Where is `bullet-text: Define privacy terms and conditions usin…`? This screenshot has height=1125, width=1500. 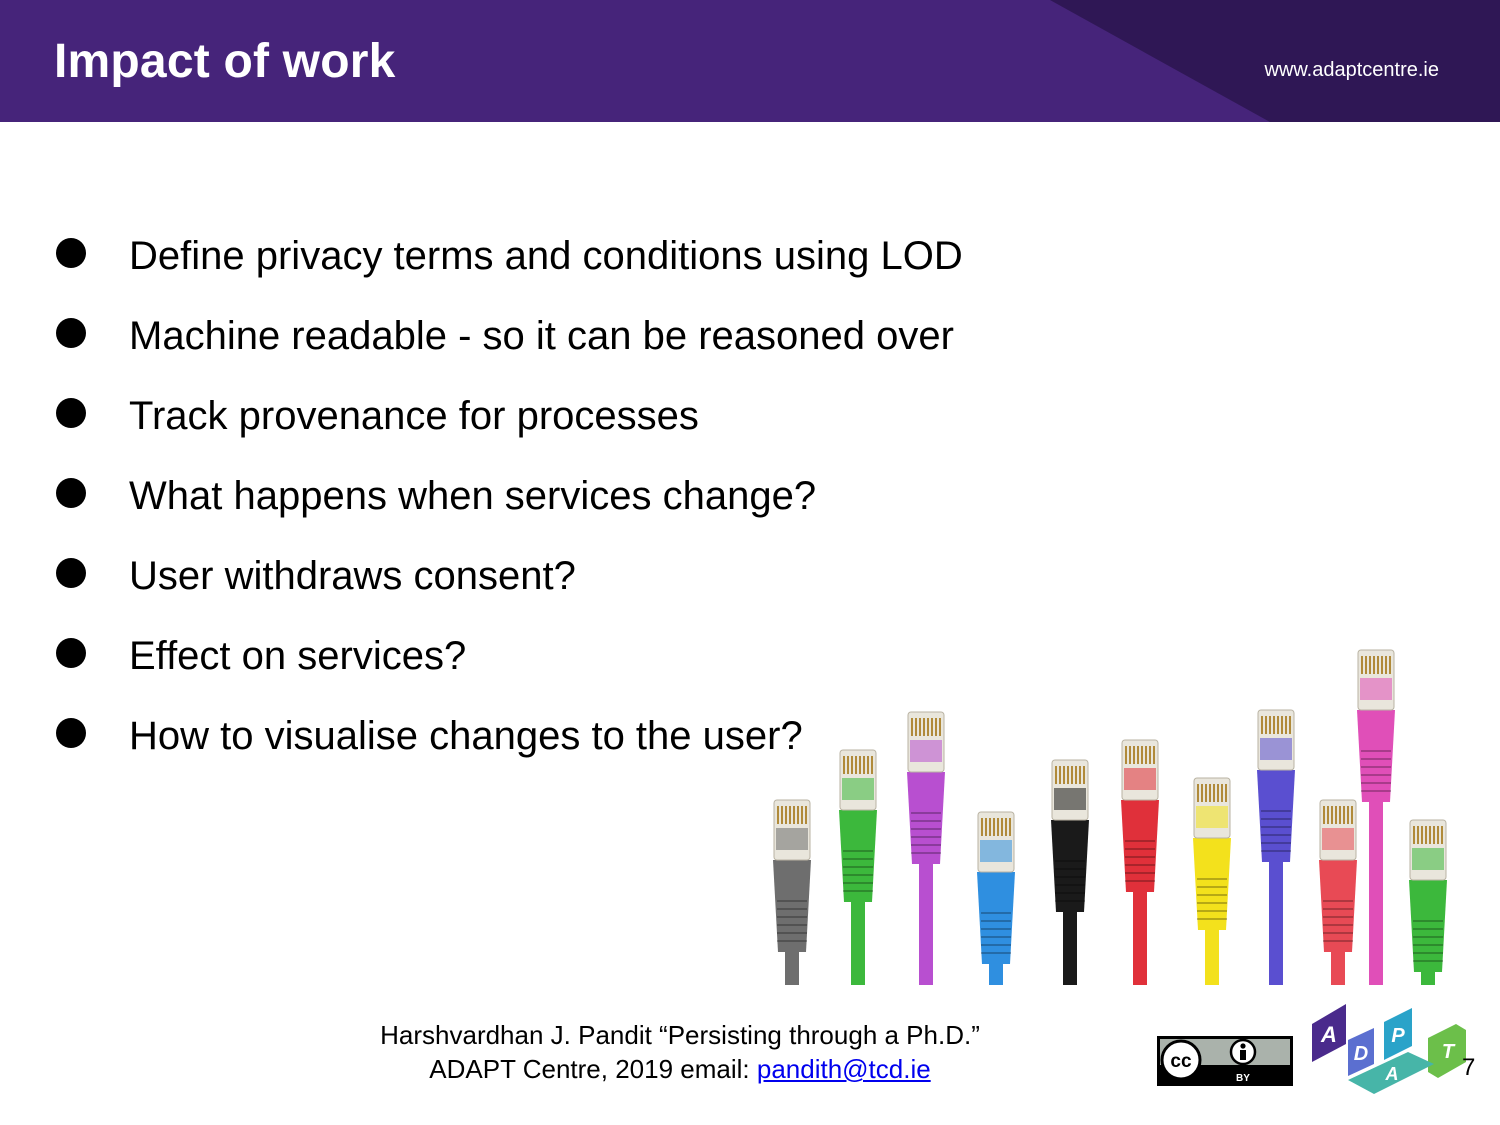
bullet-text: Define privacy terms and conditions usin… is located at coordinates (546, 256).